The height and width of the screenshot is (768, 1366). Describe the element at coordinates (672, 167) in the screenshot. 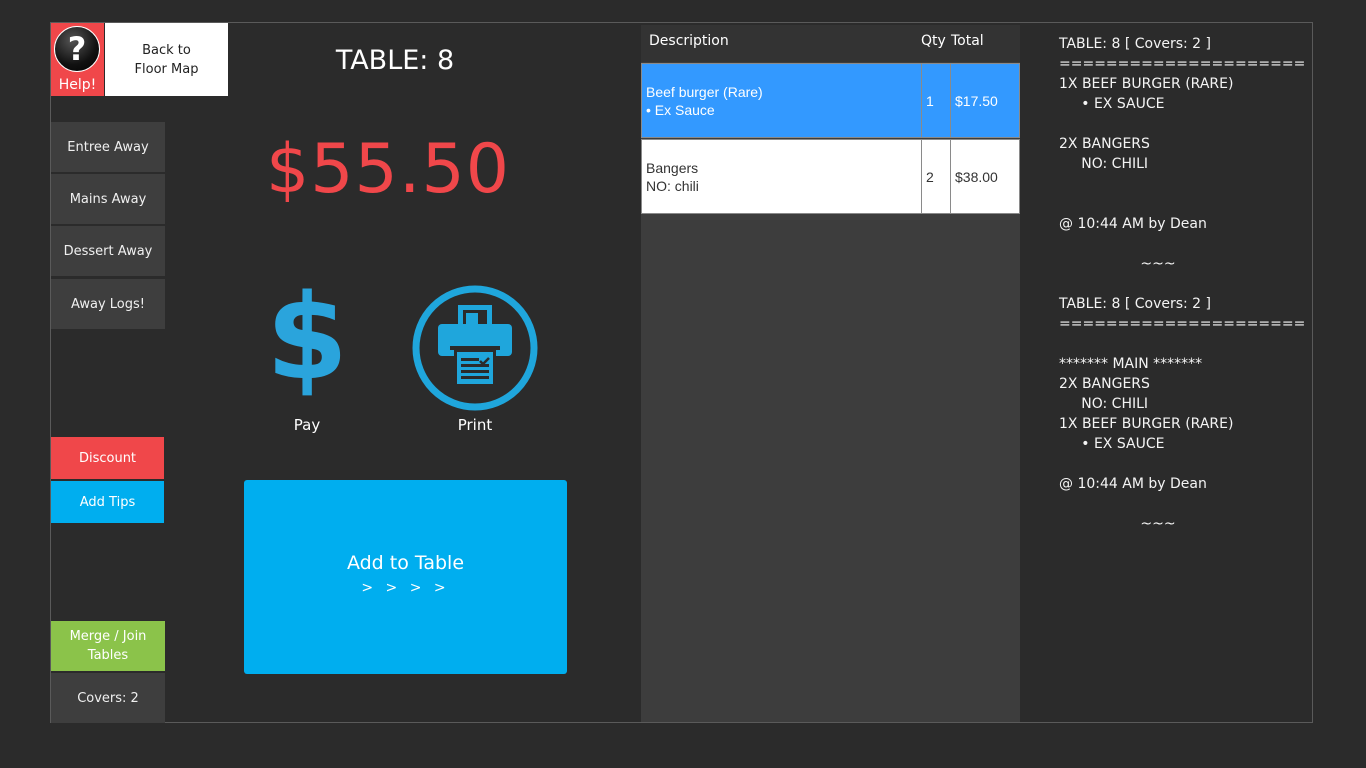

I see `item-name: Bangers` at that location.